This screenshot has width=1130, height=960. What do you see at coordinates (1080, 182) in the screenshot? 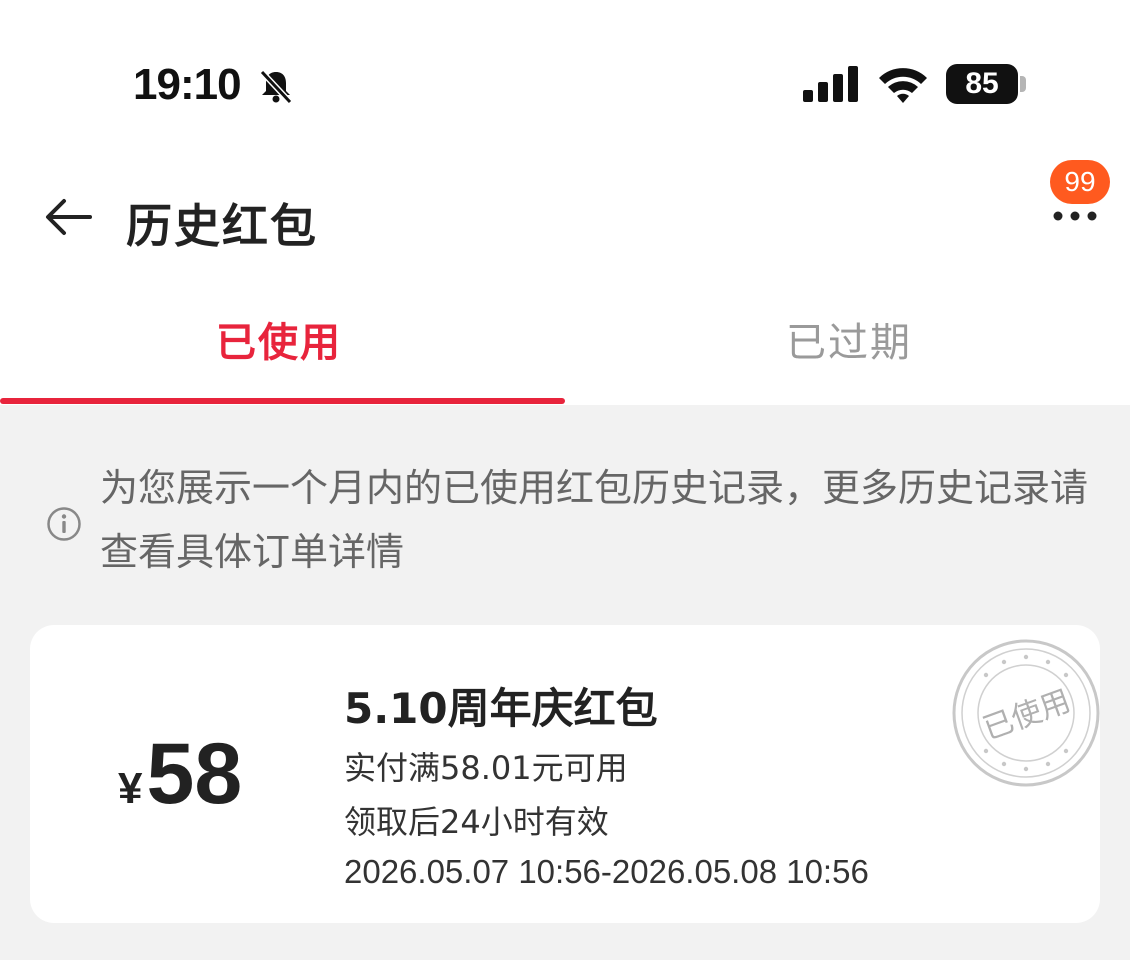
I see `notification-badge: 99` at bounding box center [1080, 182].